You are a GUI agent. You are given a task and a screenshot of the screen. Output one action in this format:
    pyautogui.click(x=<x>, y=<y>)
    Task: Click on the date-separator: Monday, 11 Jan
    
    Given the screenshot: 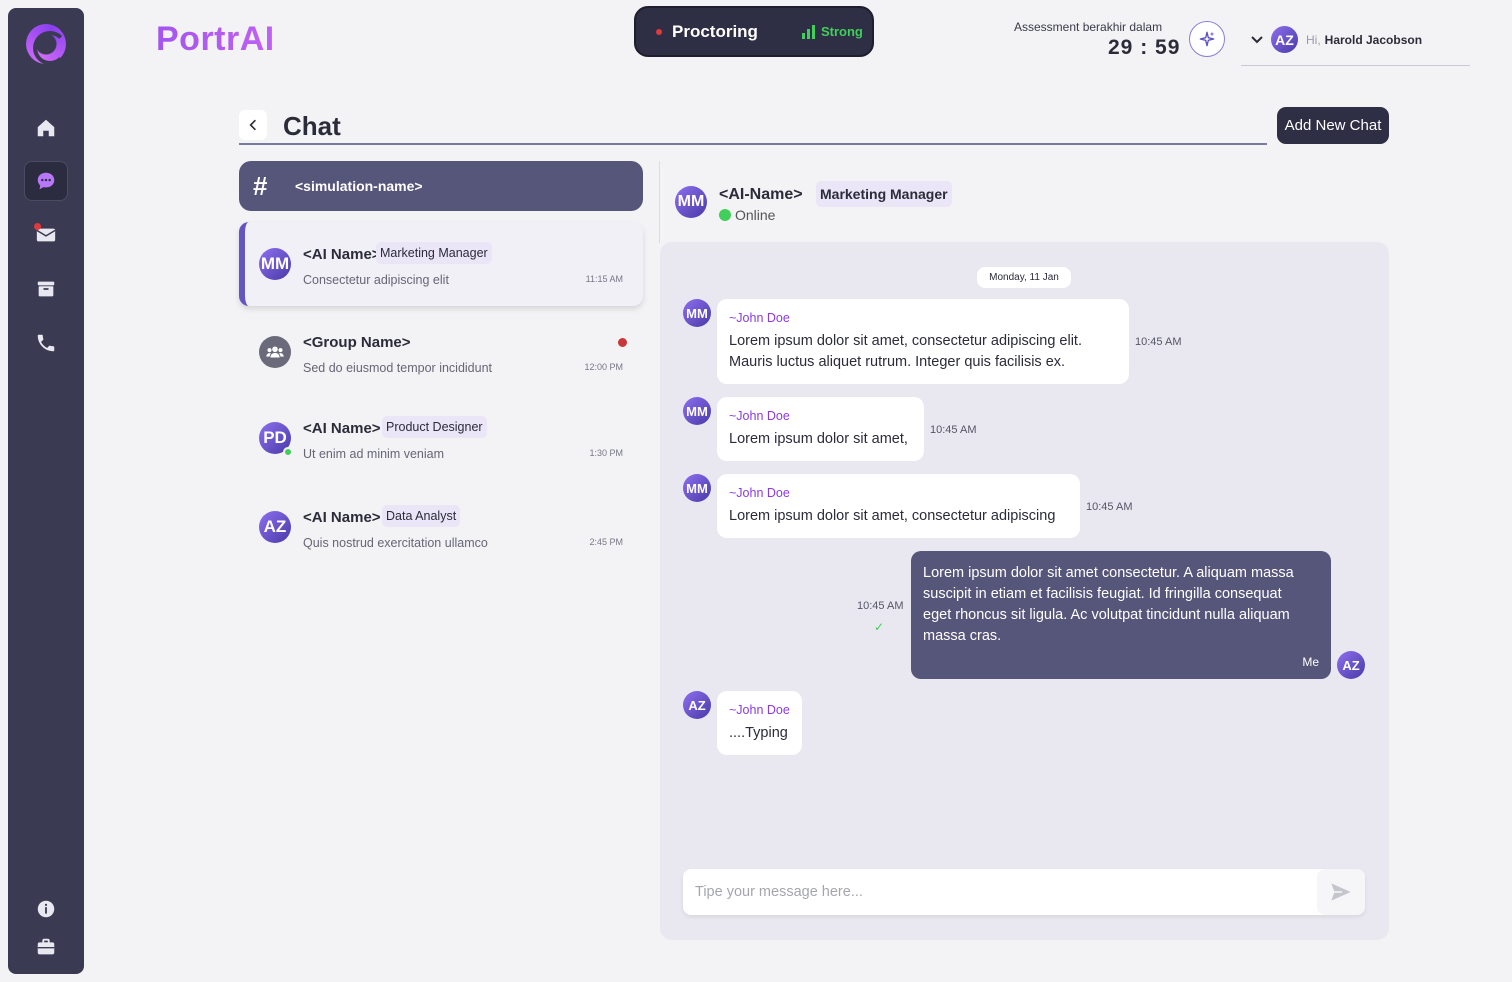 What is the action you would take?
    pyautogui.click(x=1024, y=277)
    